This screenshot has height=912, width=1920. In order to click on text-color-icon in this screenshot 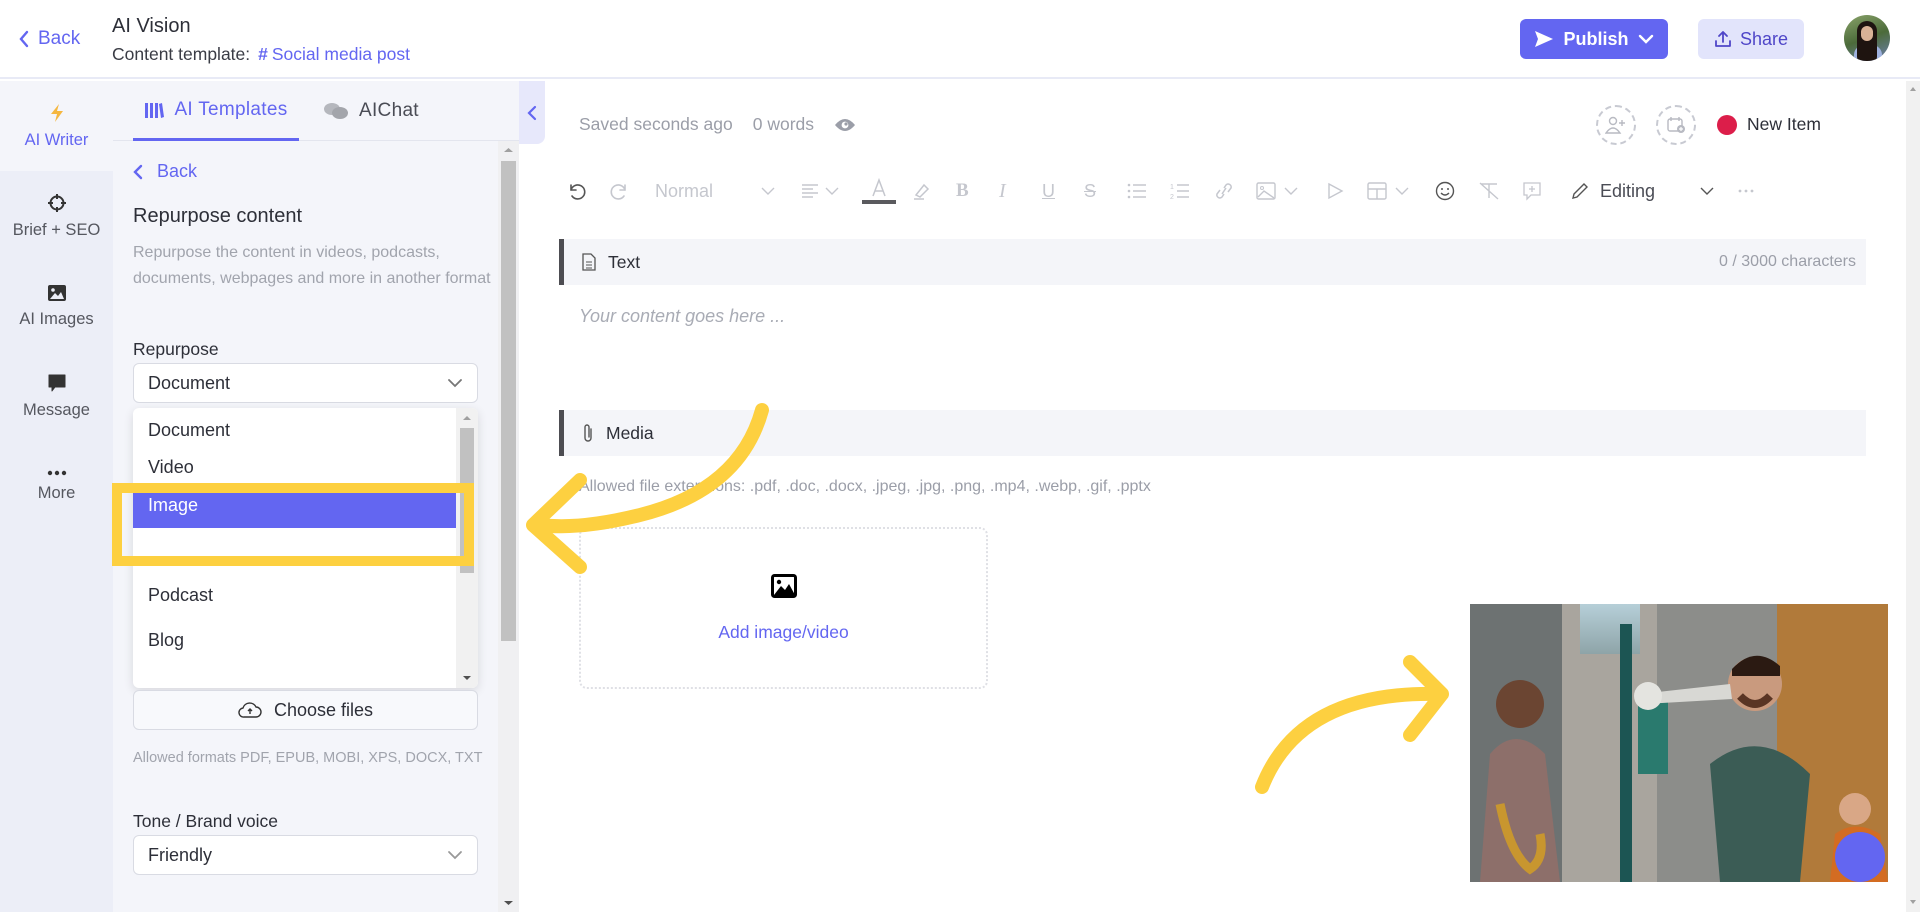, I will do `click(879, 191)`.